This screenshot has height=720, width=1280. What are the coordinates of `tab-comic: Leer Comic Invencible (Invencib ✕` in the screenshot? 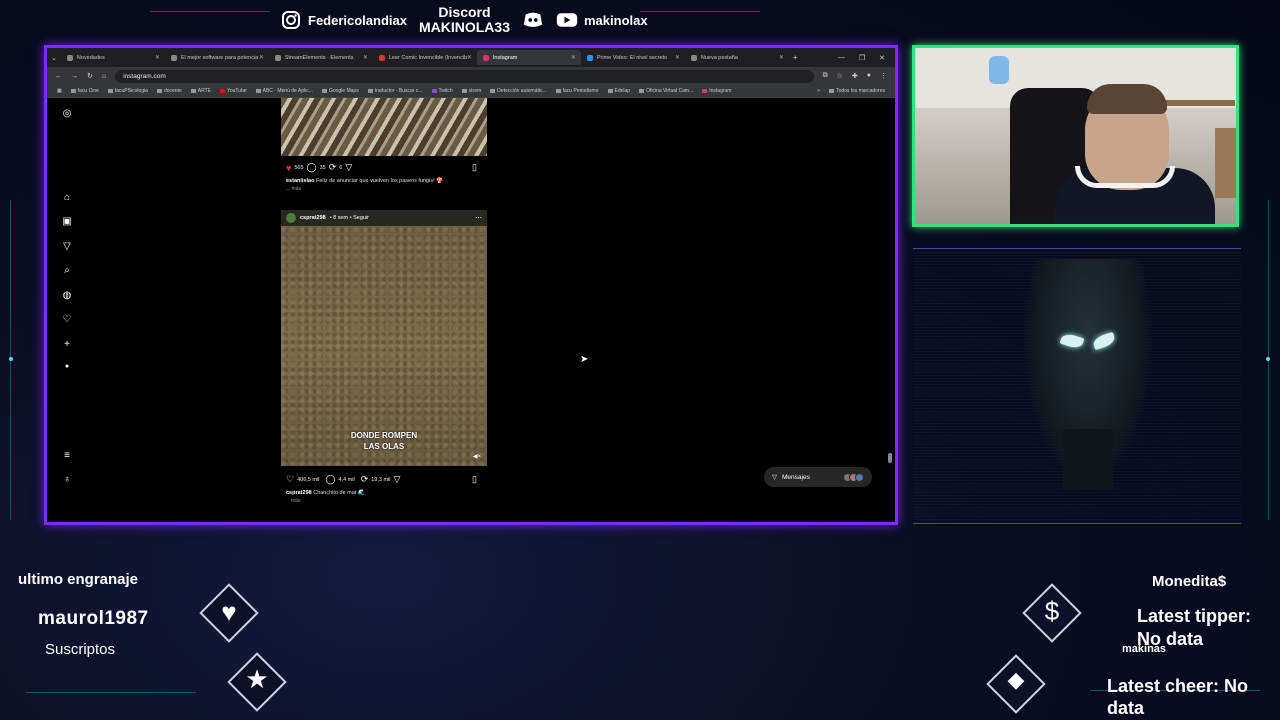 It's located at (425, 57).